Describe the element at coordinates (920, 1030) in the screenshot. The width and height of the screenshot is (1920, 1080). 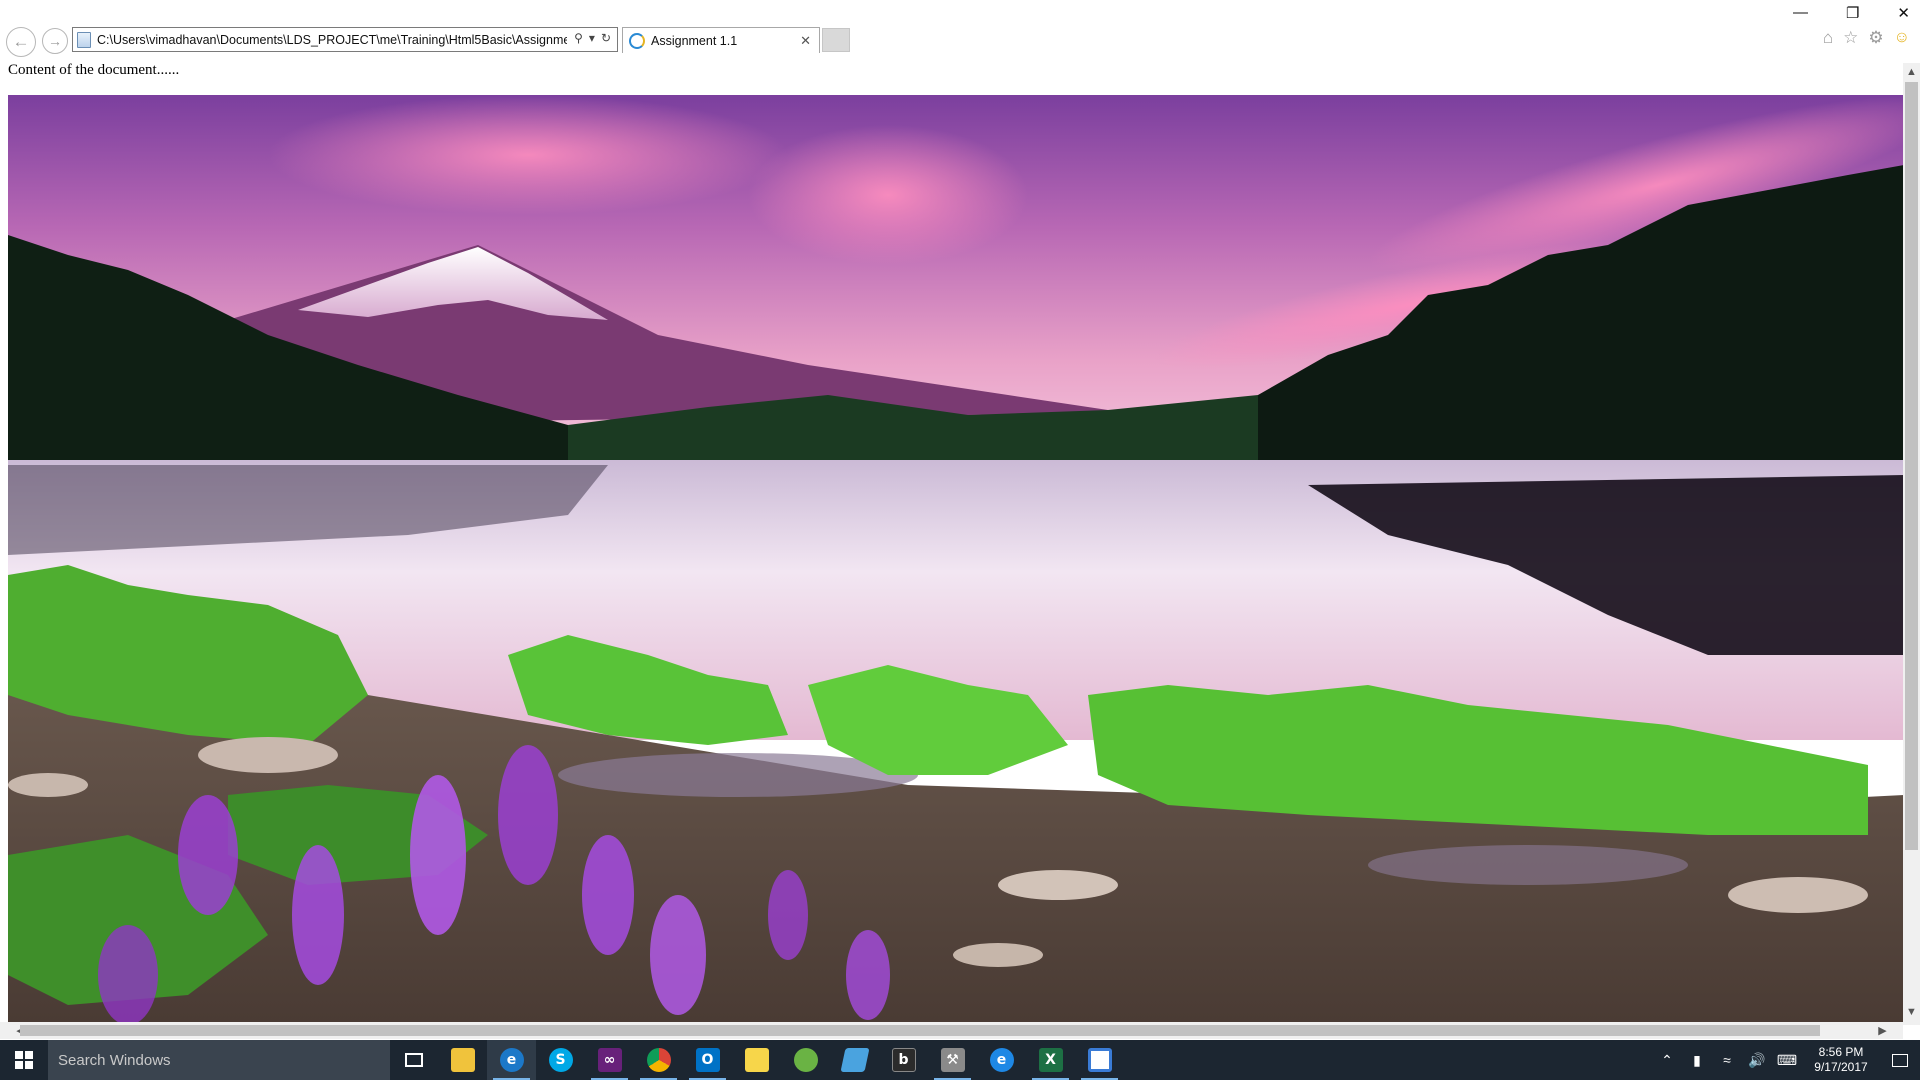
I see `horizontal-scroll-thumb` at that location.